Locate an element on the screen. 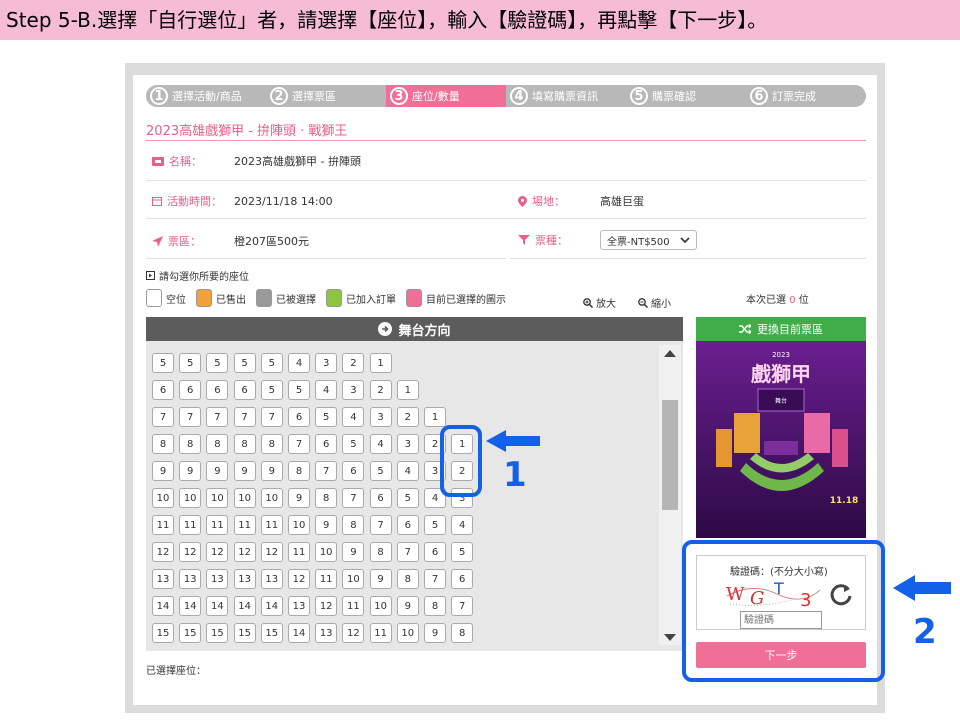 The width and height of the screenshot is (960, 720). ticket-type-select: 全票-NT$500 is located at coordinates (648, 240).